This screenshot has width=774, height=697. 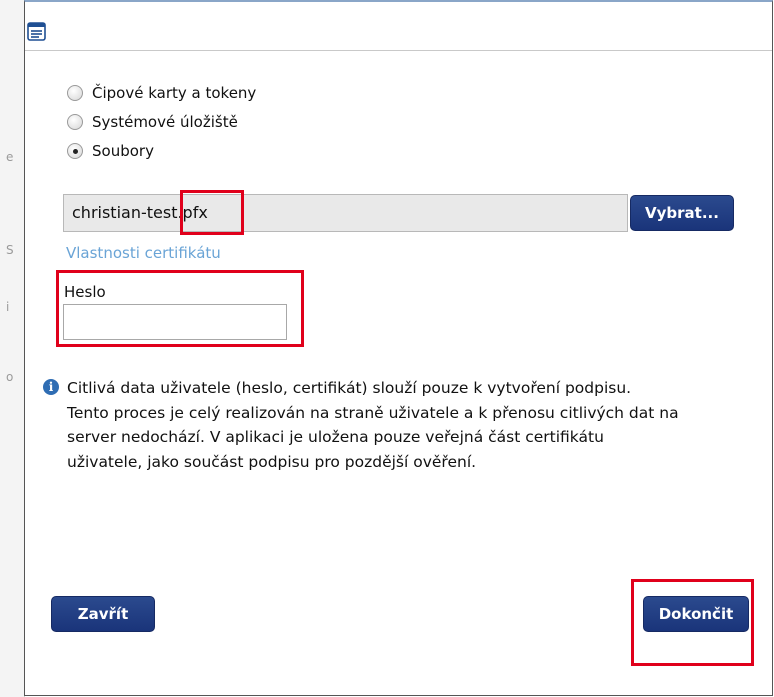 What do you see at coordinates (8, 307) in the screenshot?
I see `background-text-fragment: i` at bounding box center [8, 307].